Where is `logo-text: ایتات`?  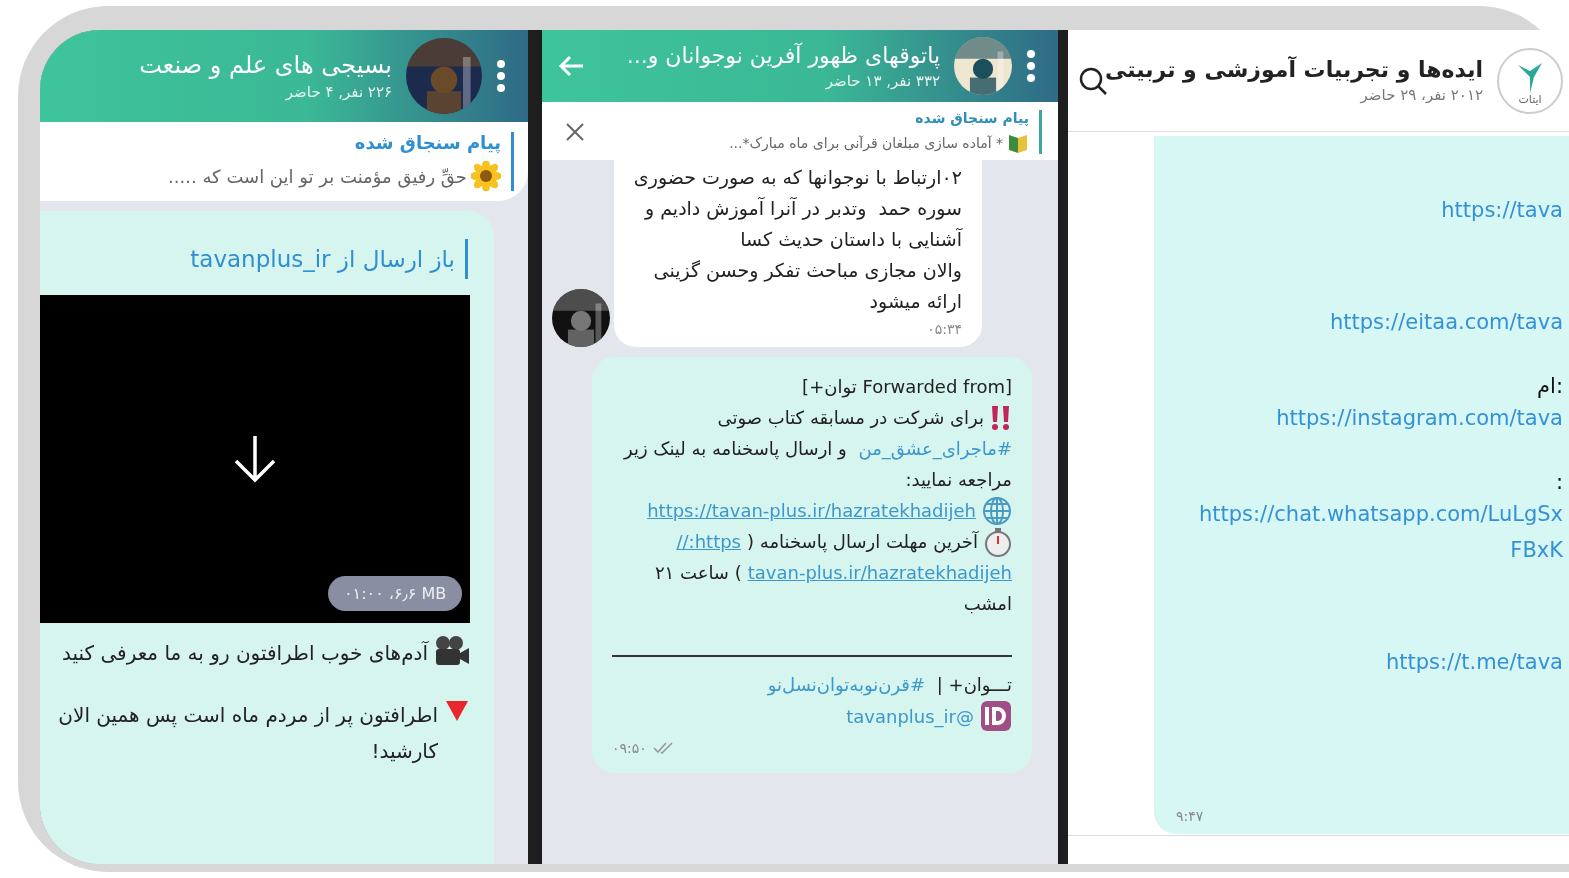
logo-text: ایتات is located at coordinates (1530, 99).